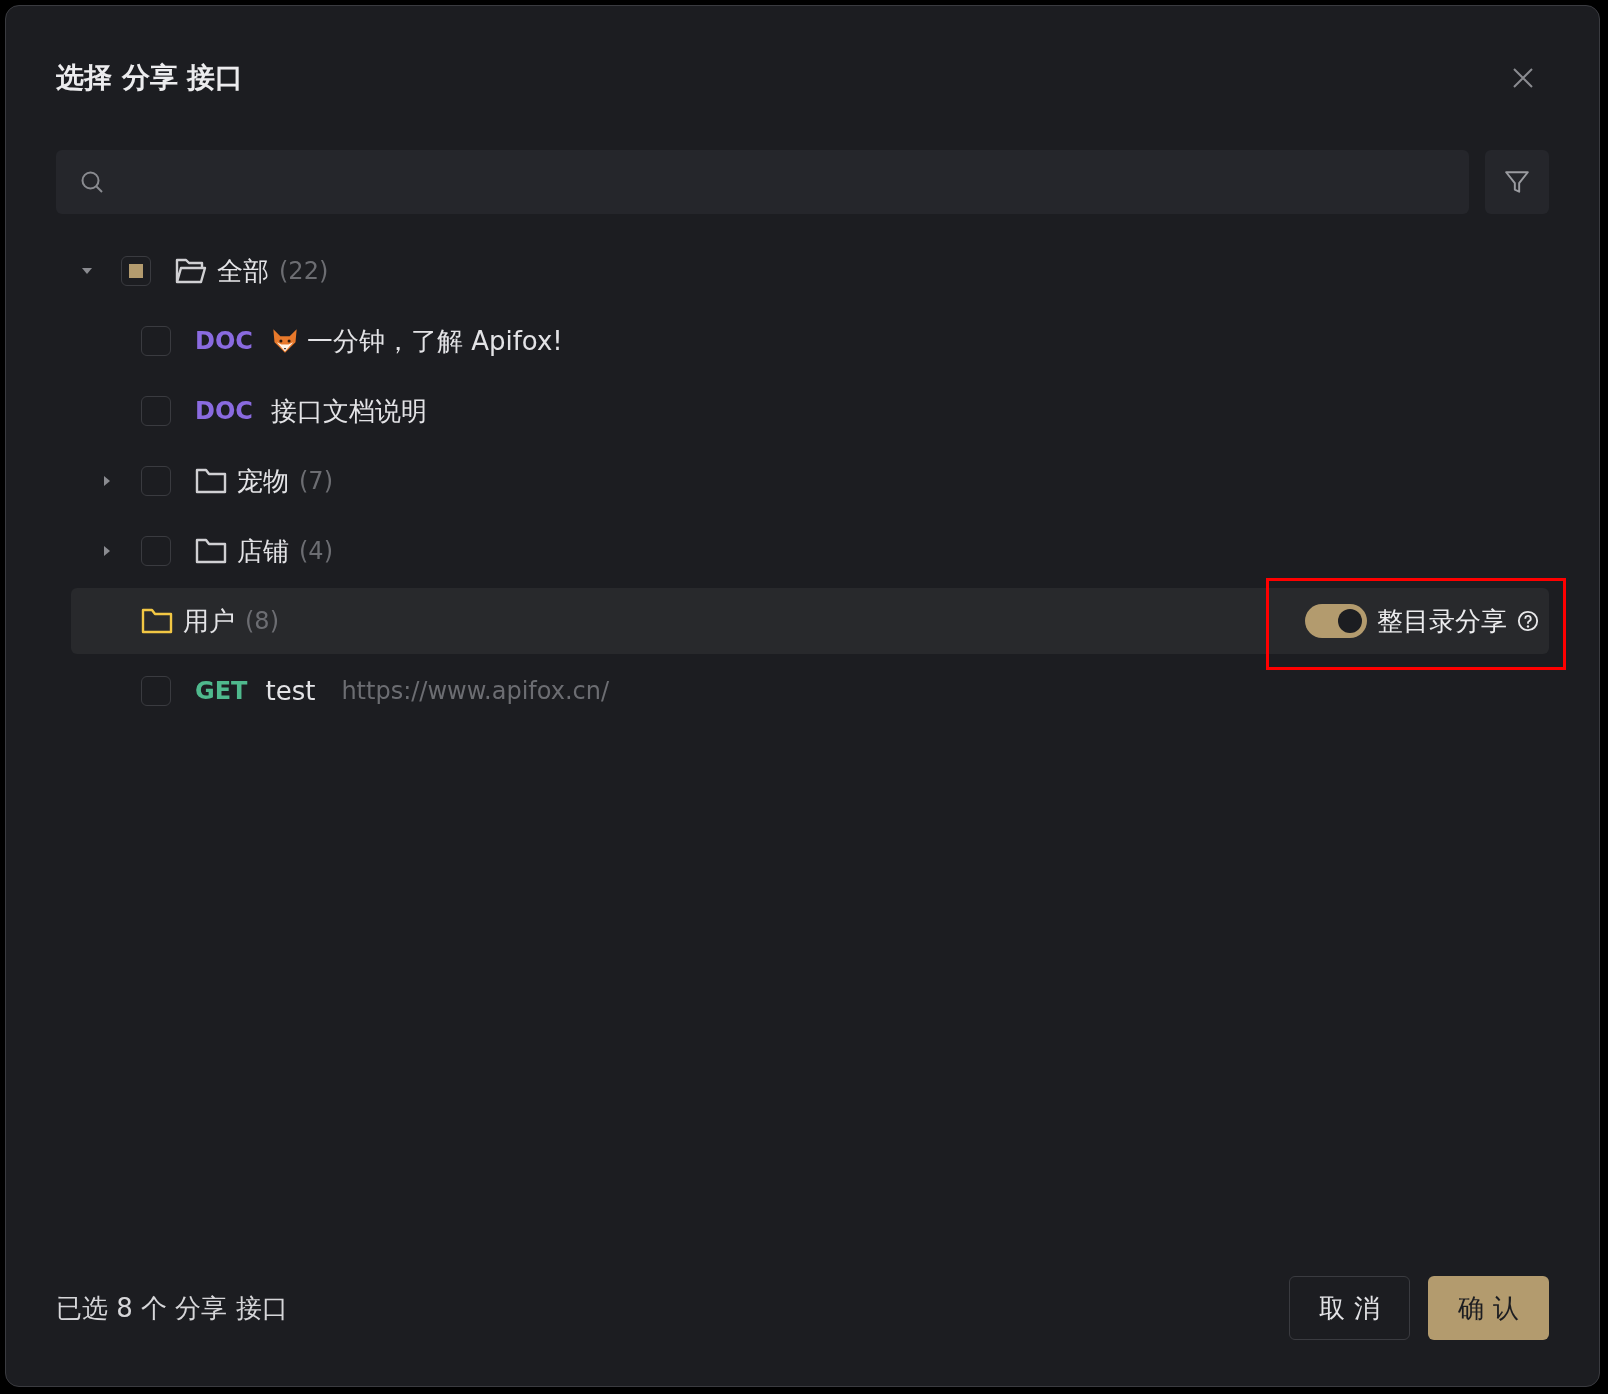 The width and height of the screenshot is (1608, 1394). I want to click on confirm-button: 确 认, so click(1488, 1308).